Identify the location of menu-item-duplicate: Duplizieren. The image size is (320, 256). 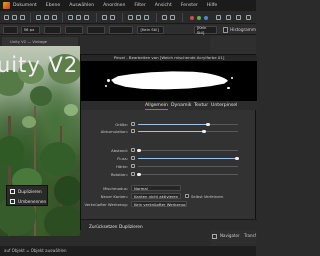
(28, 191).